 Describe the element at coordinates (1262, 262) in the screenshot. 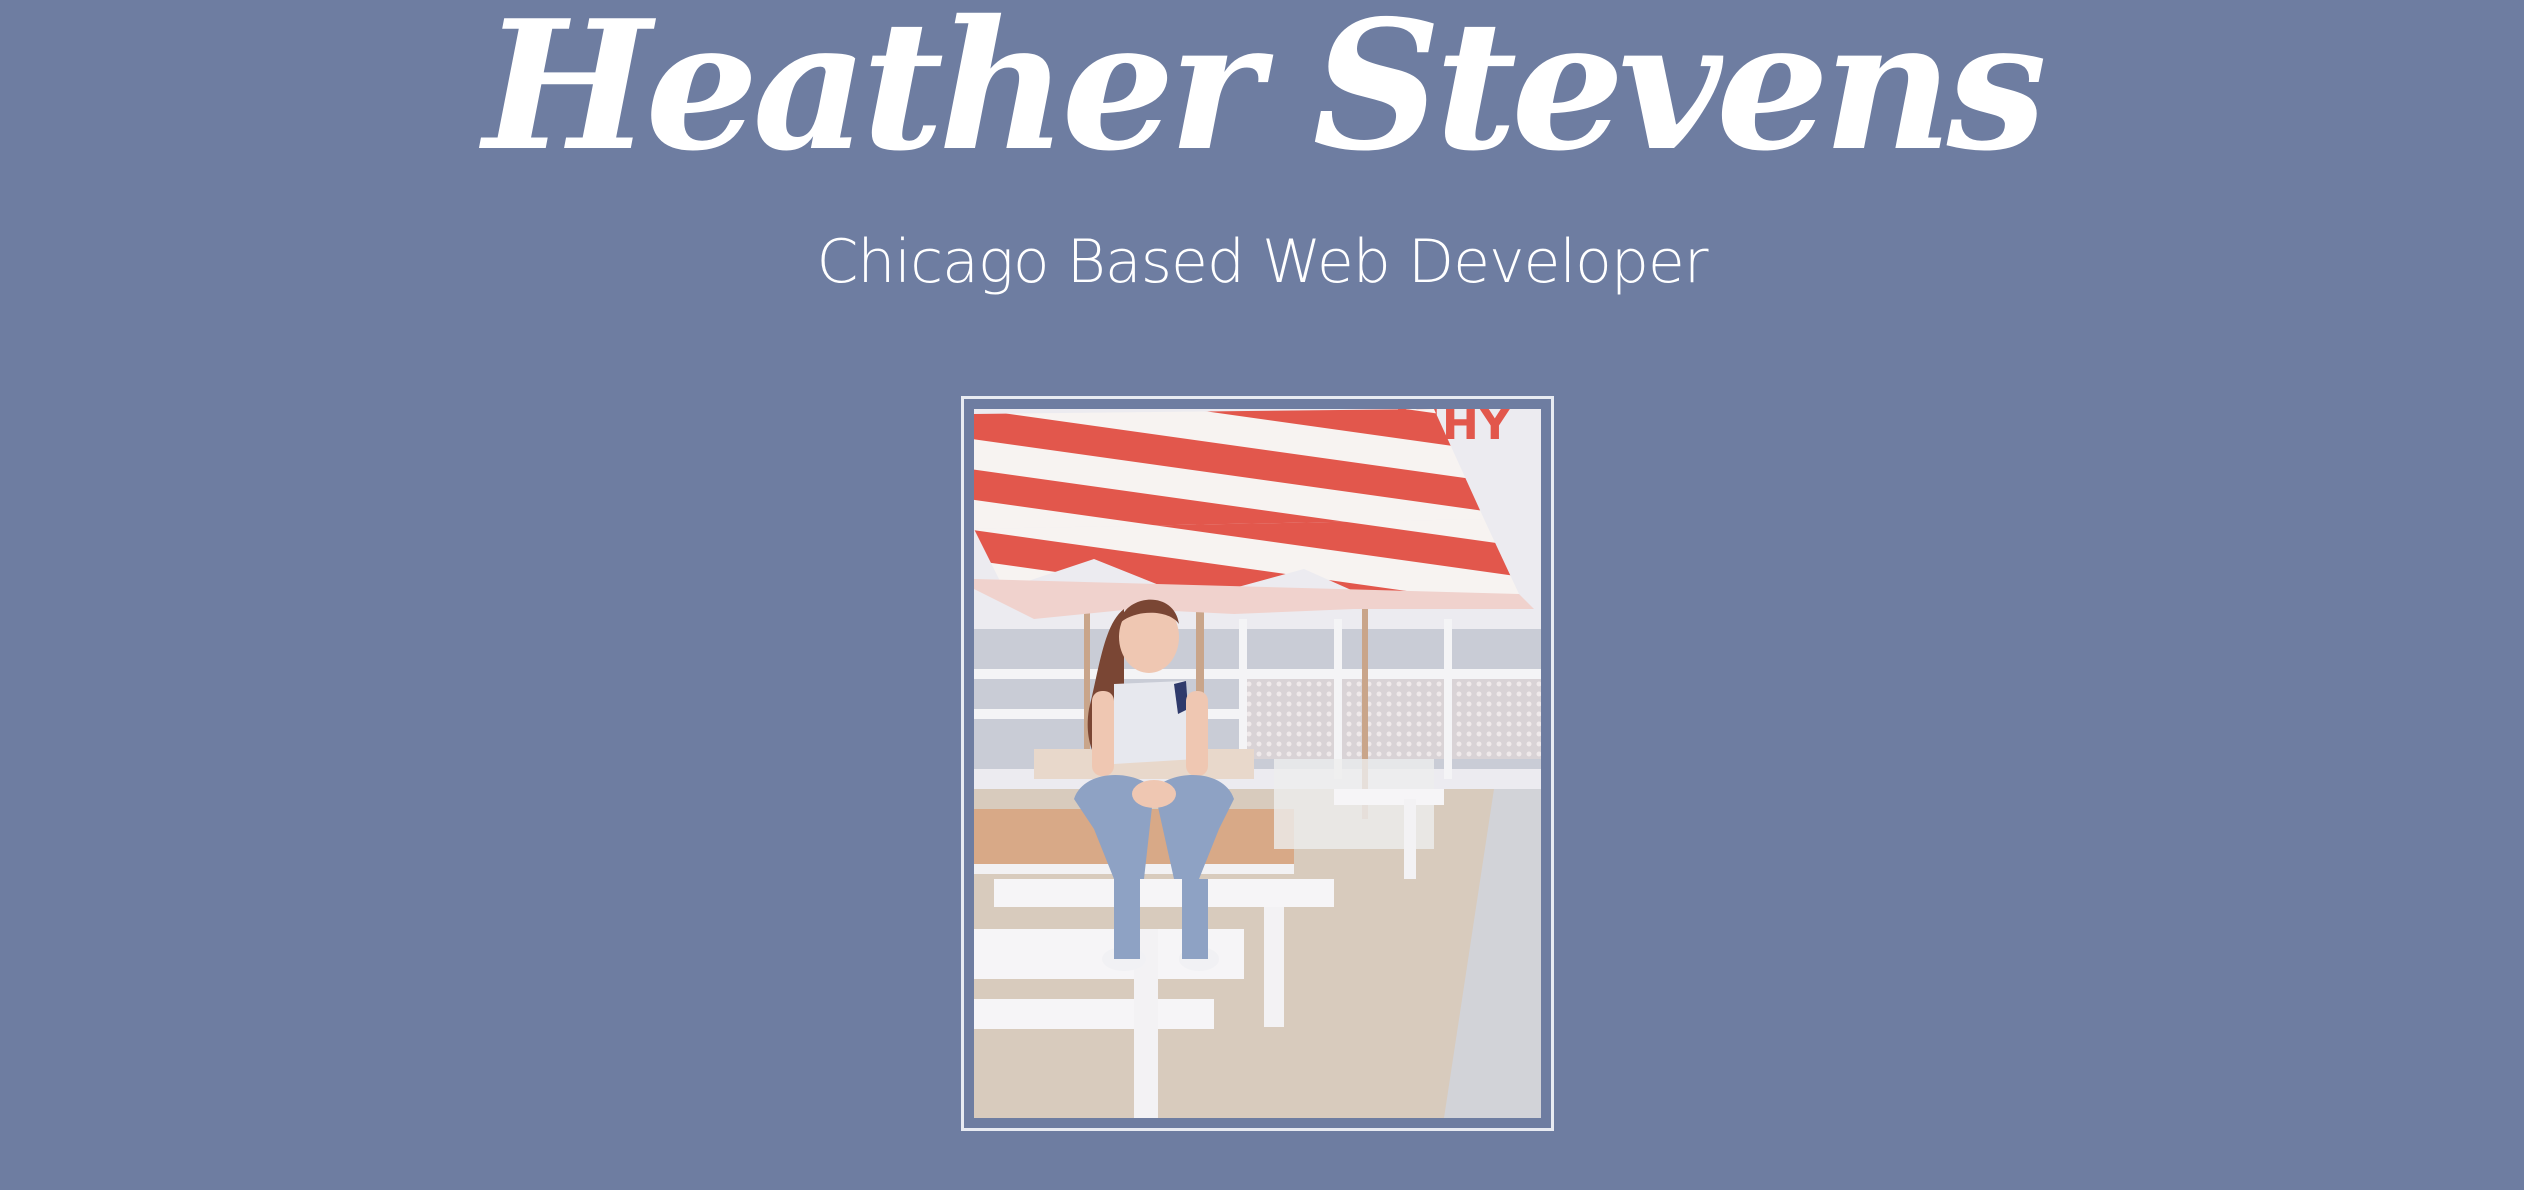

I see `site-subtitle: Chicago Based Web Developer` at that location.